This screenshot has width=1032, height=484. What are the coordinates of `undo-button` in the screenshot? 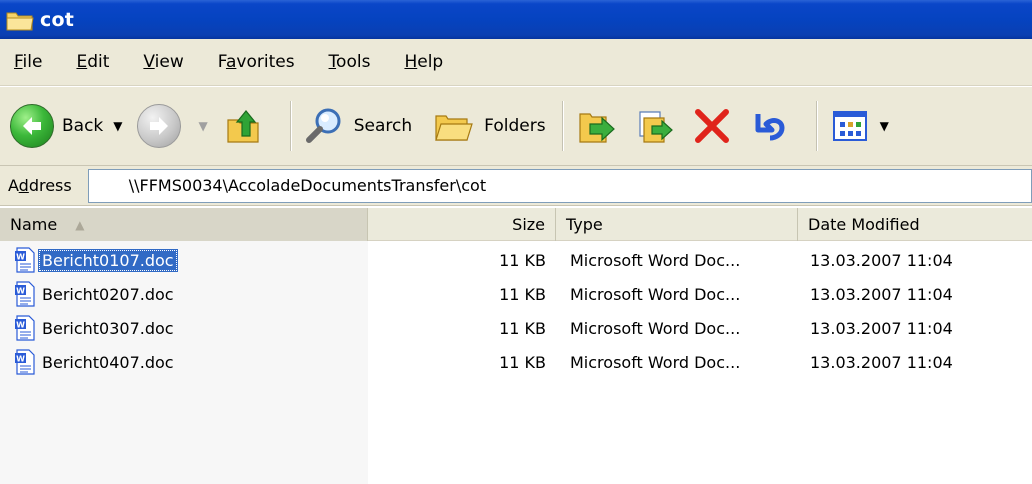 It's located at (774, 126).